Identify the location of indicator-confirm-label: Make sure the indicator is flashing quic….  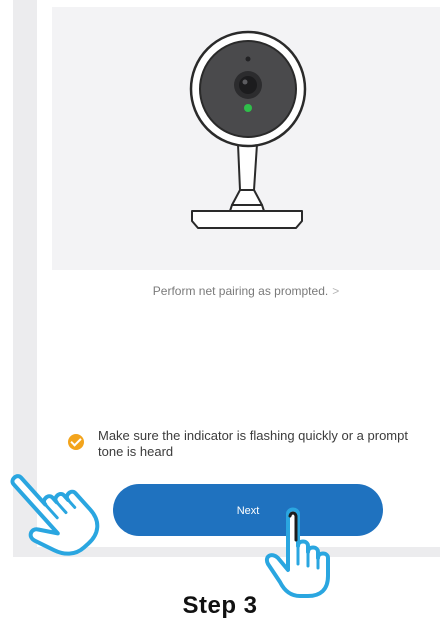
(253, 443).